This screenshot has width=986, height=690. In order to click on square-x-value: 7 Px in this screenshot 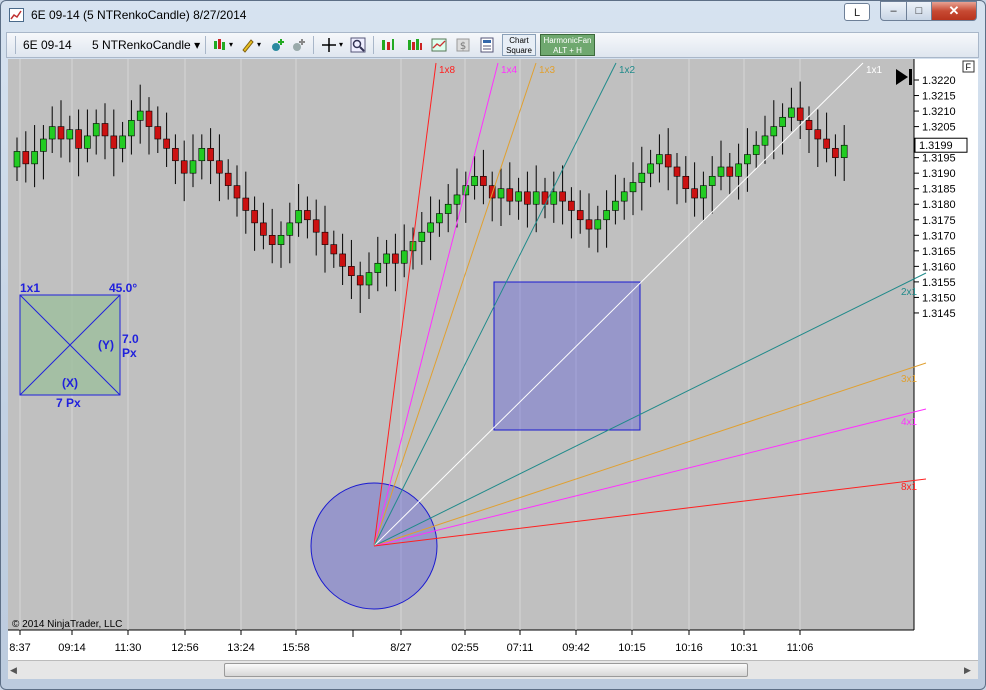, I will do `click(68, 403)`.